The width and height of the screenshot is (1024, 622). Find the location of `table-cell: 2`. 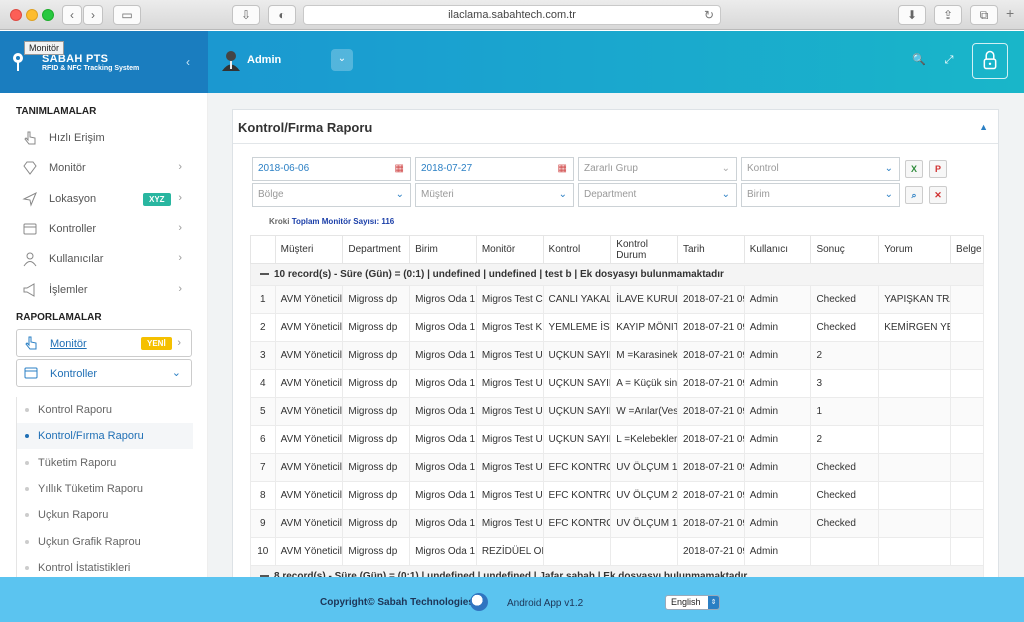

table-cell: 2 is located at coordinates (845, 439).